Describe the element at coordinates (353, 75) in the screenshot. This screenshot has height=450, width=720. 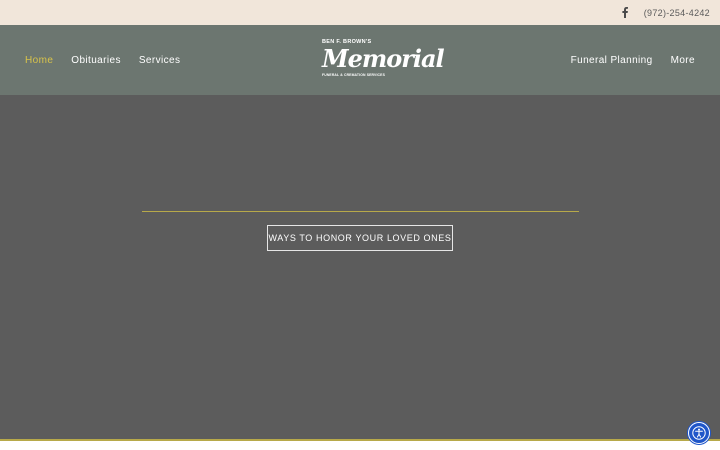
I see `logo-sub-text: FUNERAL & CREMATION SERVICES` at that location.